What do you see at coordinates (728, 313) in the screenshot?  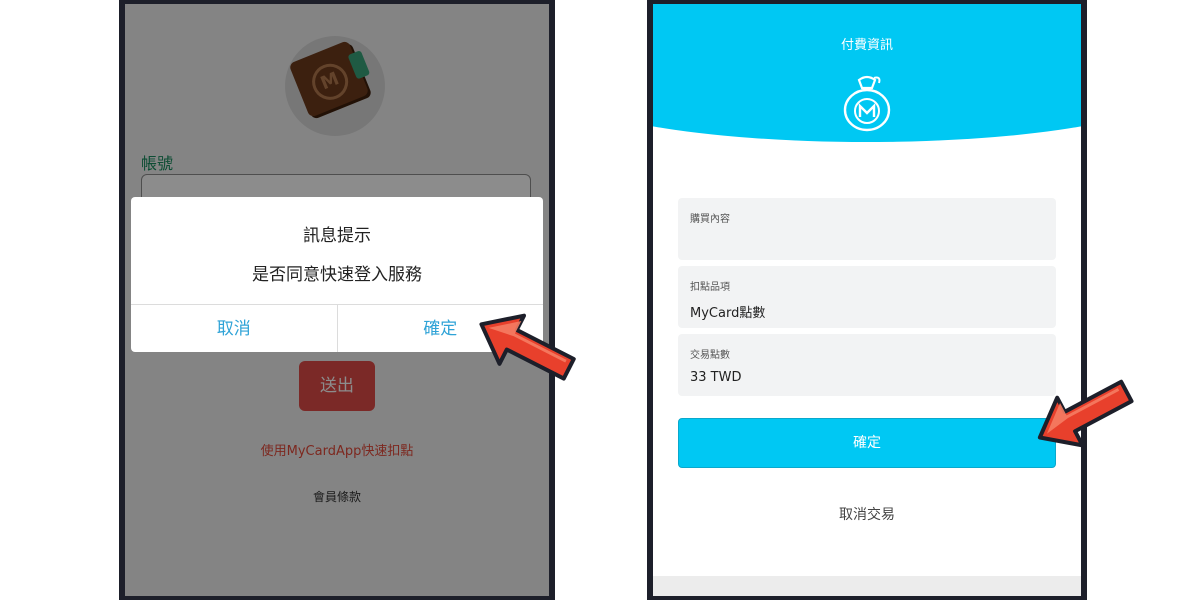 I see `field-value: MyCard點數` at bounding box center [728, 313].